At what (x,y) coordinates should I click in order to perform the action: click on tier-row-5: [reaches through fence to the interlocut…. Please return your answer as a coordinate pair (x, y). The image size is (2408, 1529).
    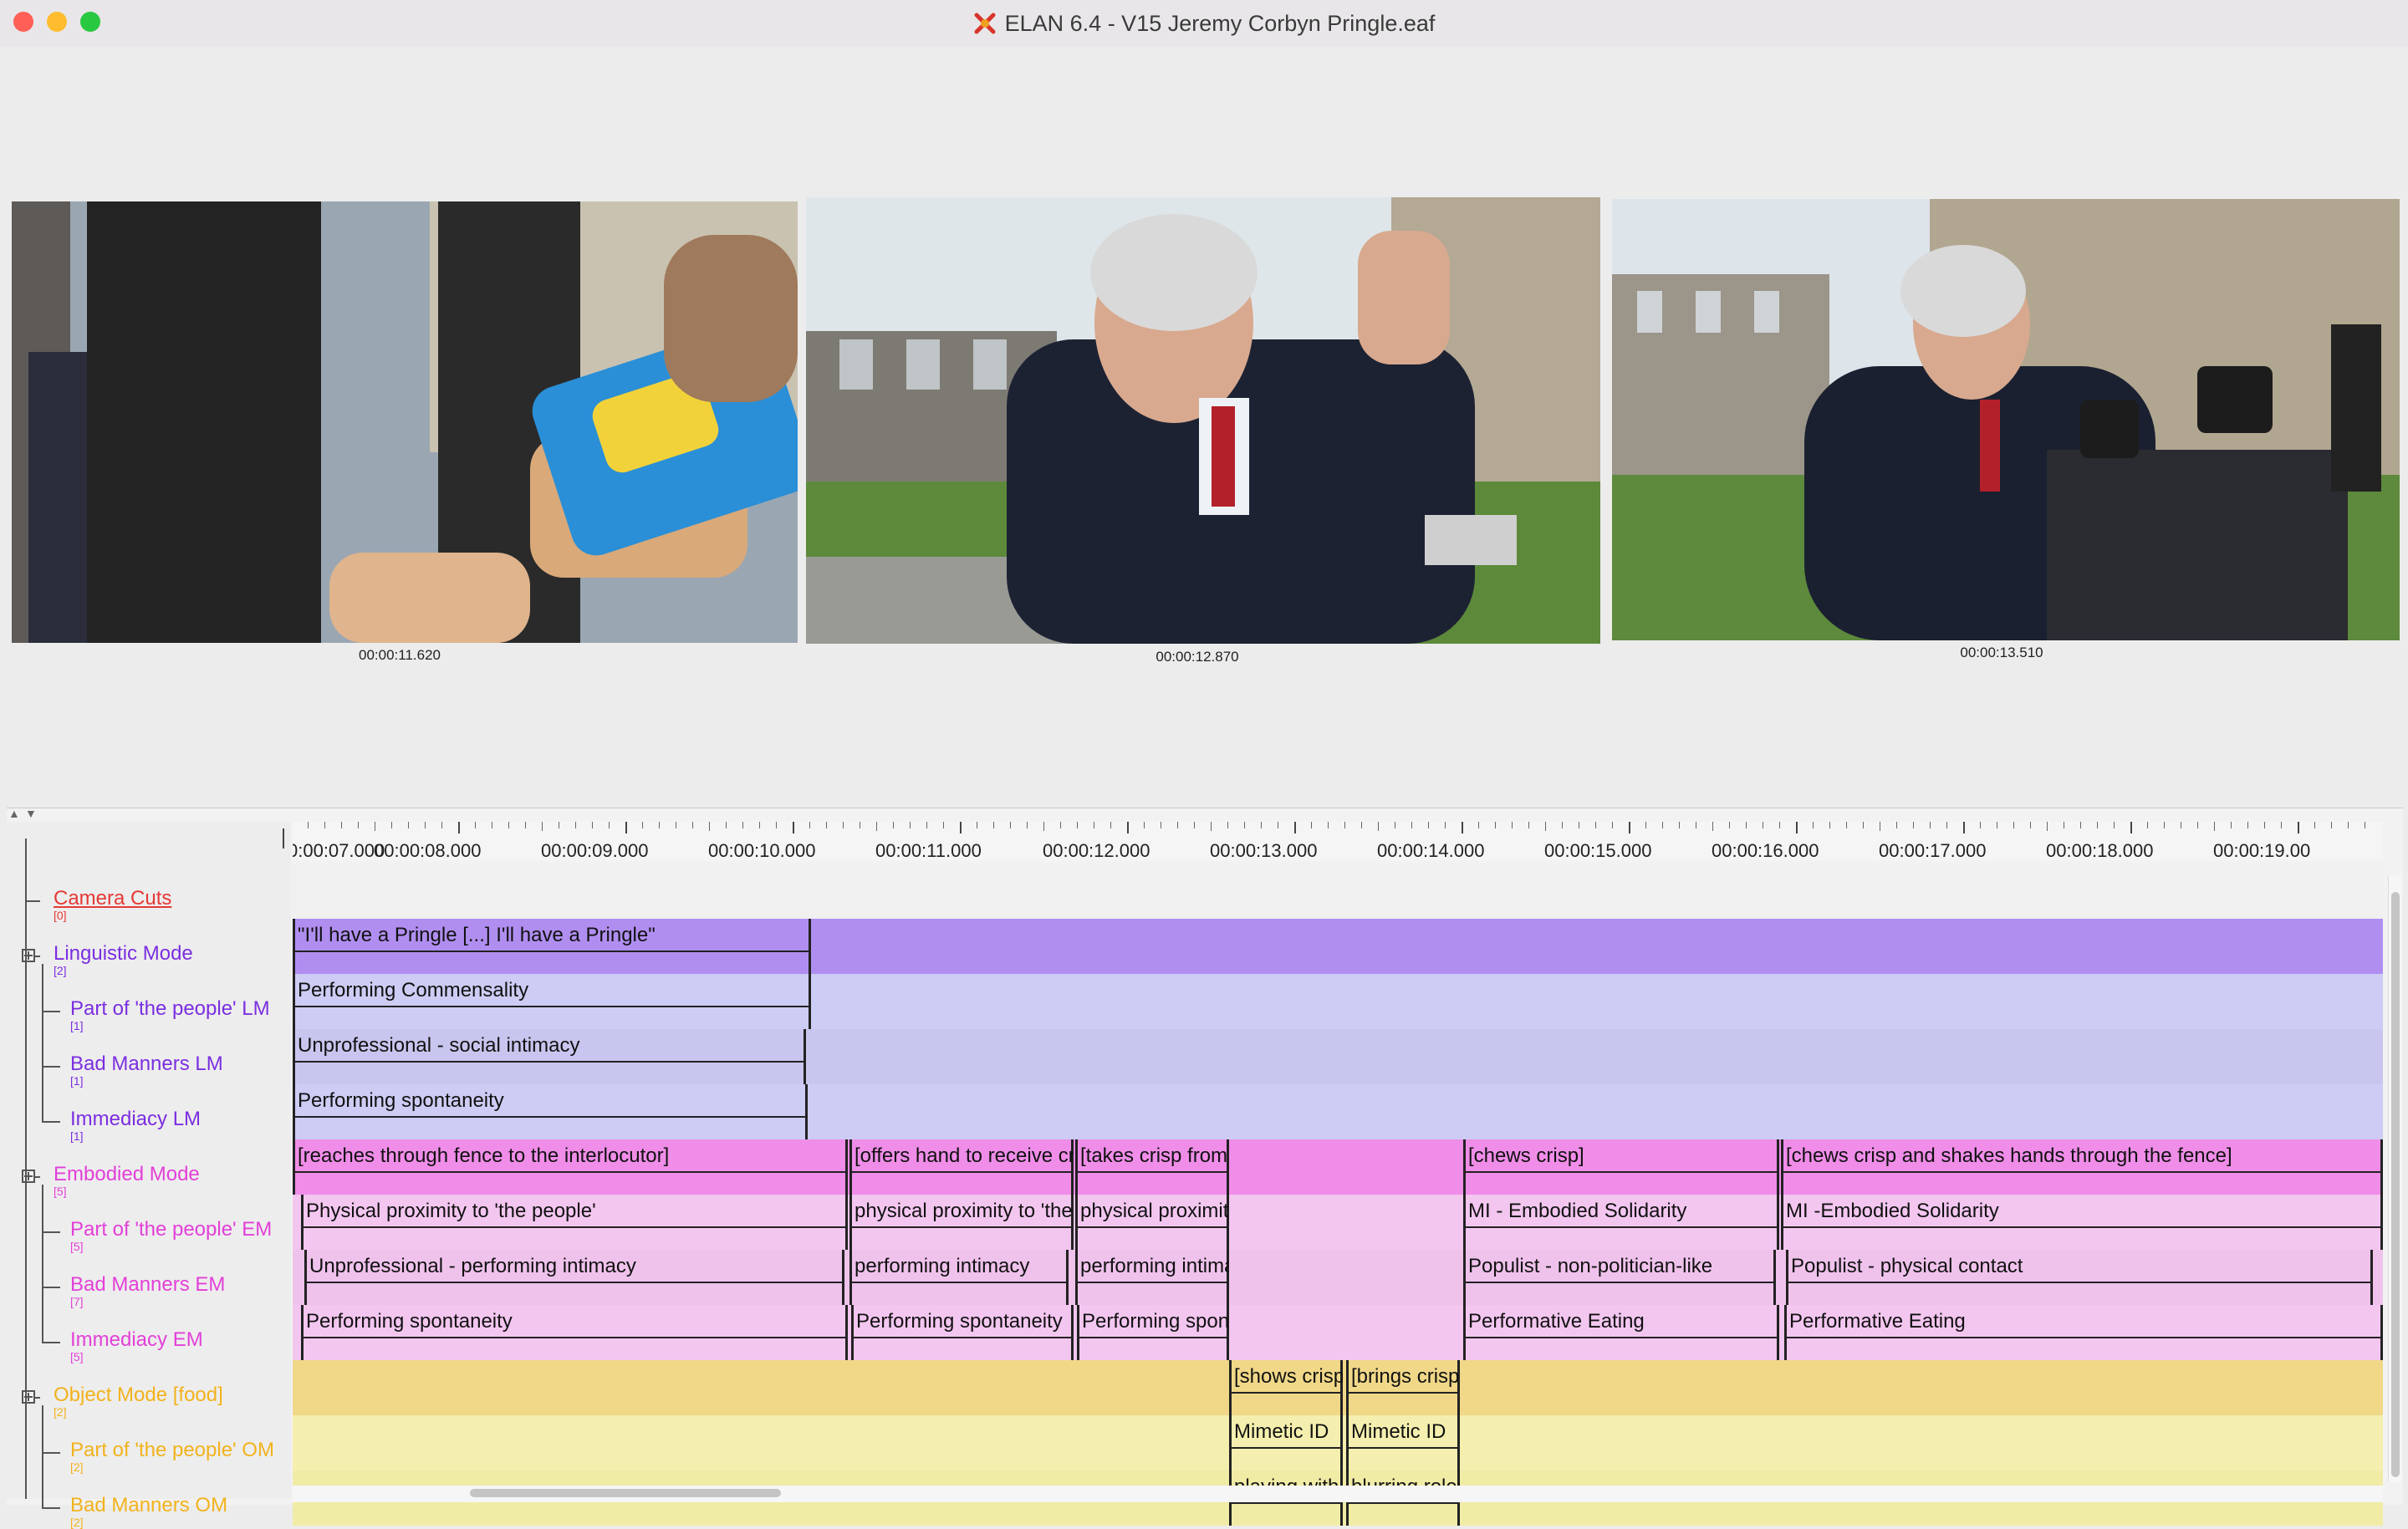
    Looking at the image, I should click on (1338, 1167).